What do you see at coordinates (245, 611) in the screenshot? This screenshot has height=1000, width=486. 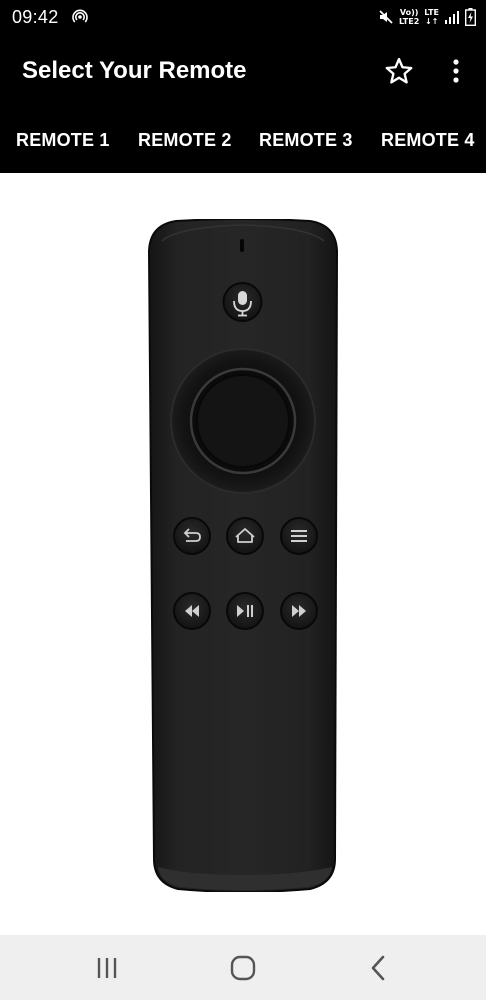 I see `play-pause-button` at bounding box center [245, 611].